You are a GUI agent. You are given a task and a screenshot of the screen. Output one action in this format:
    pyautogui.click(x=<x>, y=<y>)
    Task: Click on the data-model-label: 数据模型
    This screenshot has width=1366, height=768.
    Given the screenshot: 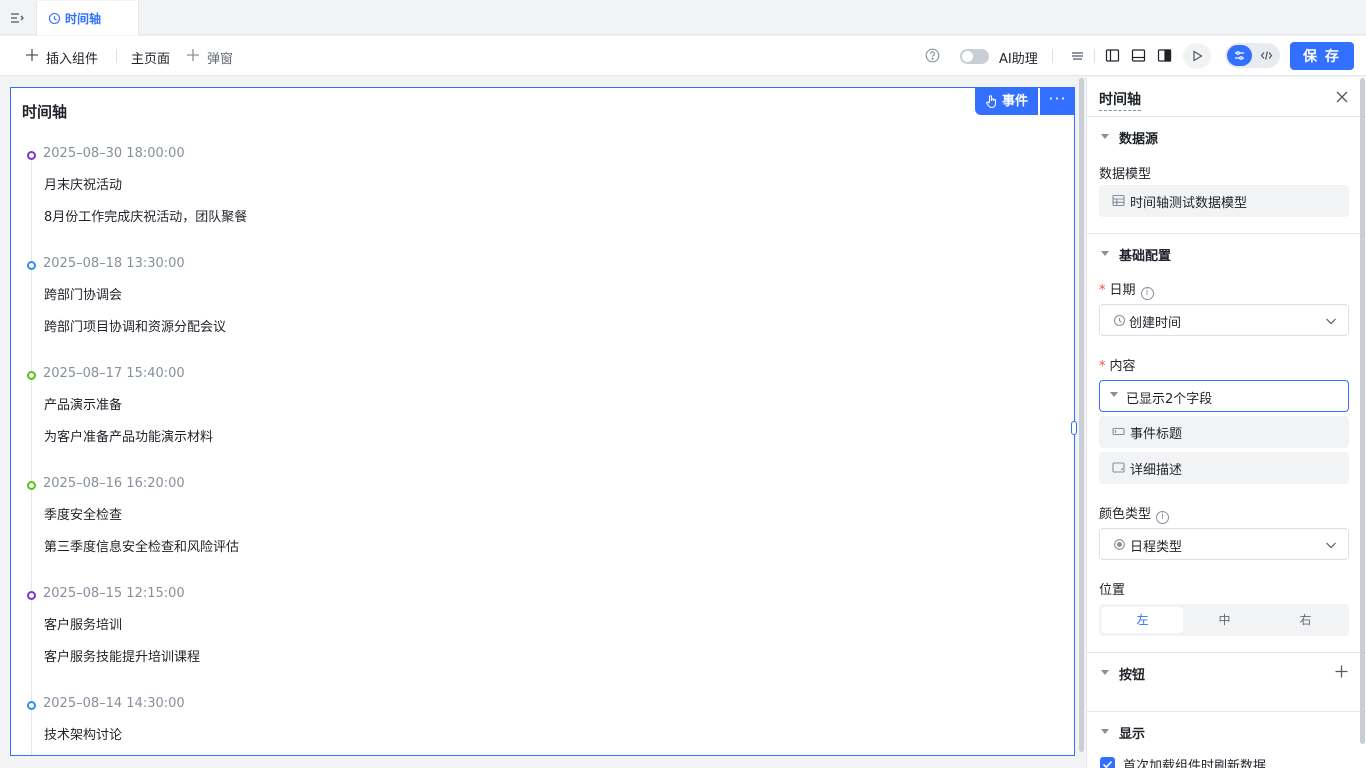 What is the action you would take?
    pyautogui.click(x=1125, y=174)
    